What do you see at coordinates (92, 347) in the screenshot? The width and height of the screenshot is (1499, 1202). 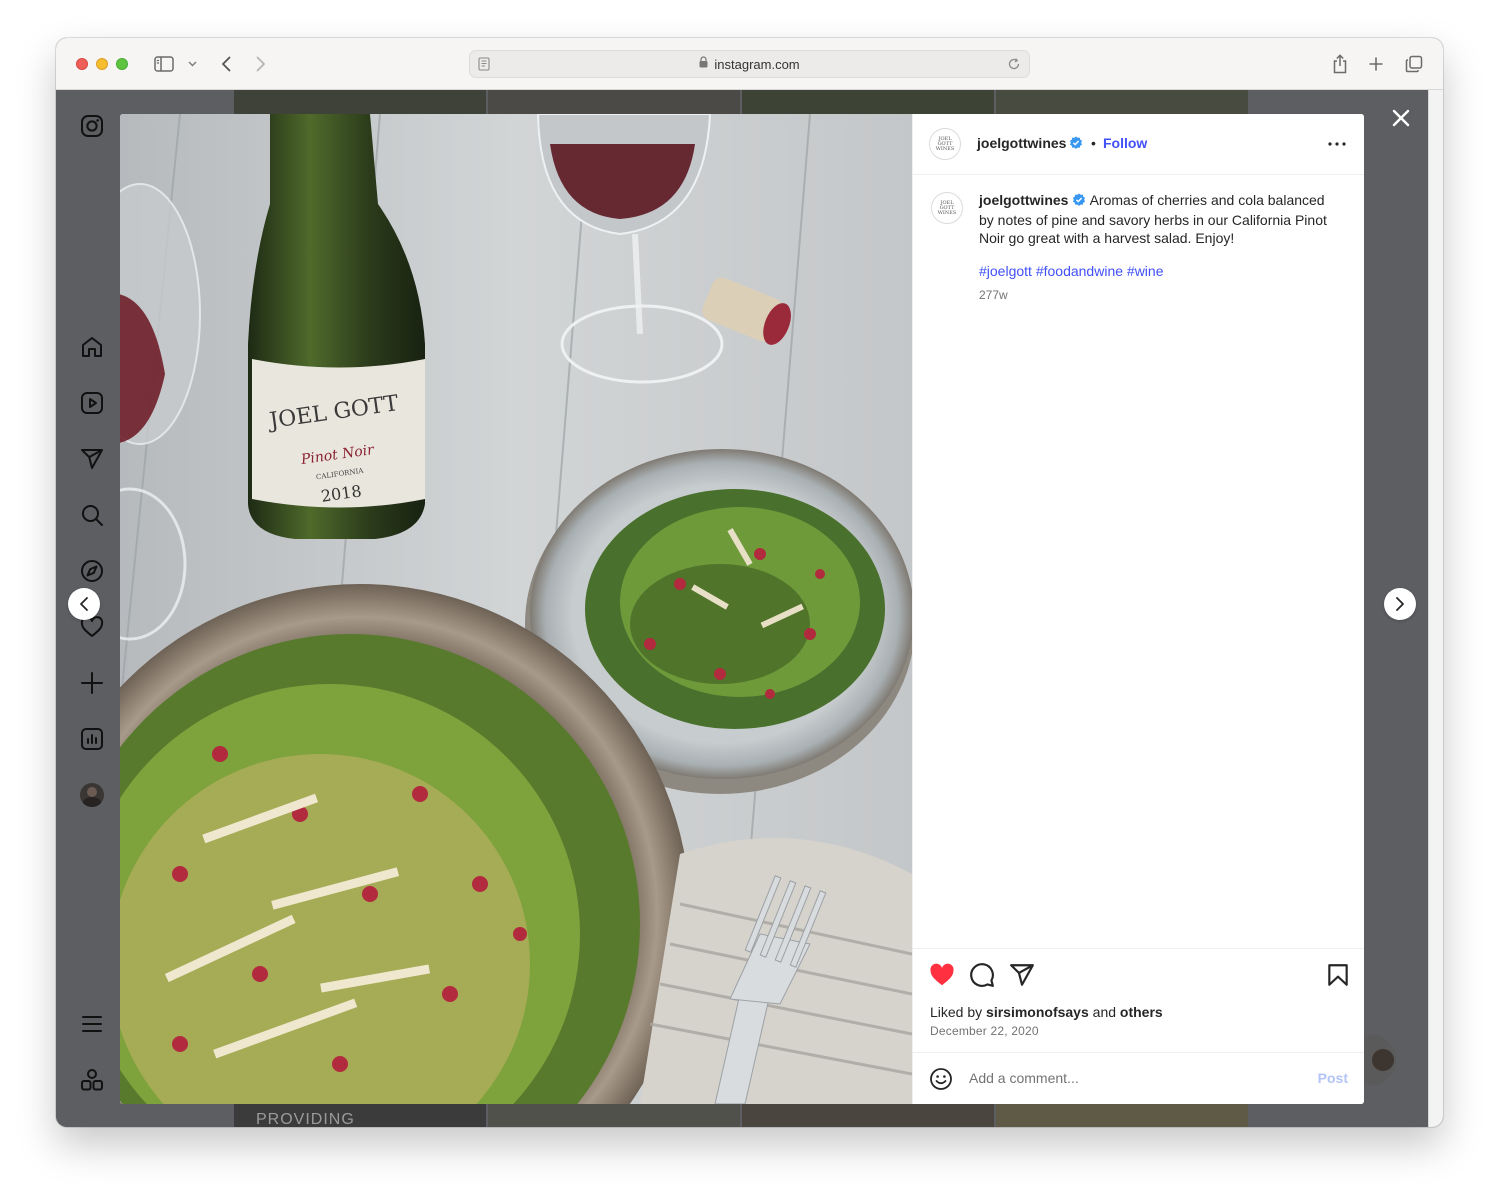 I see `home-icon` at bounding box center [92, 347].